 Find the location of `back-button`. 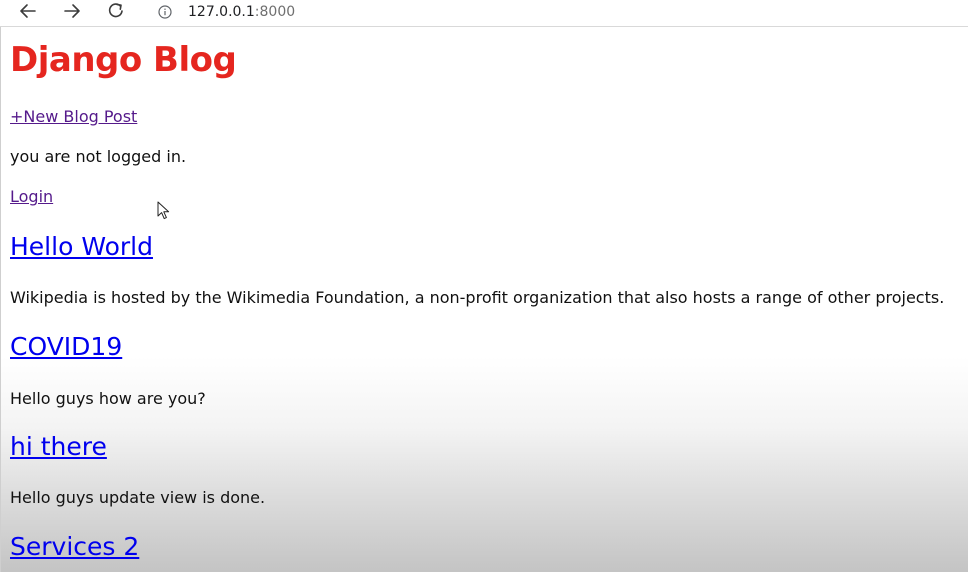

back-button is located at coordinates (28, 11).